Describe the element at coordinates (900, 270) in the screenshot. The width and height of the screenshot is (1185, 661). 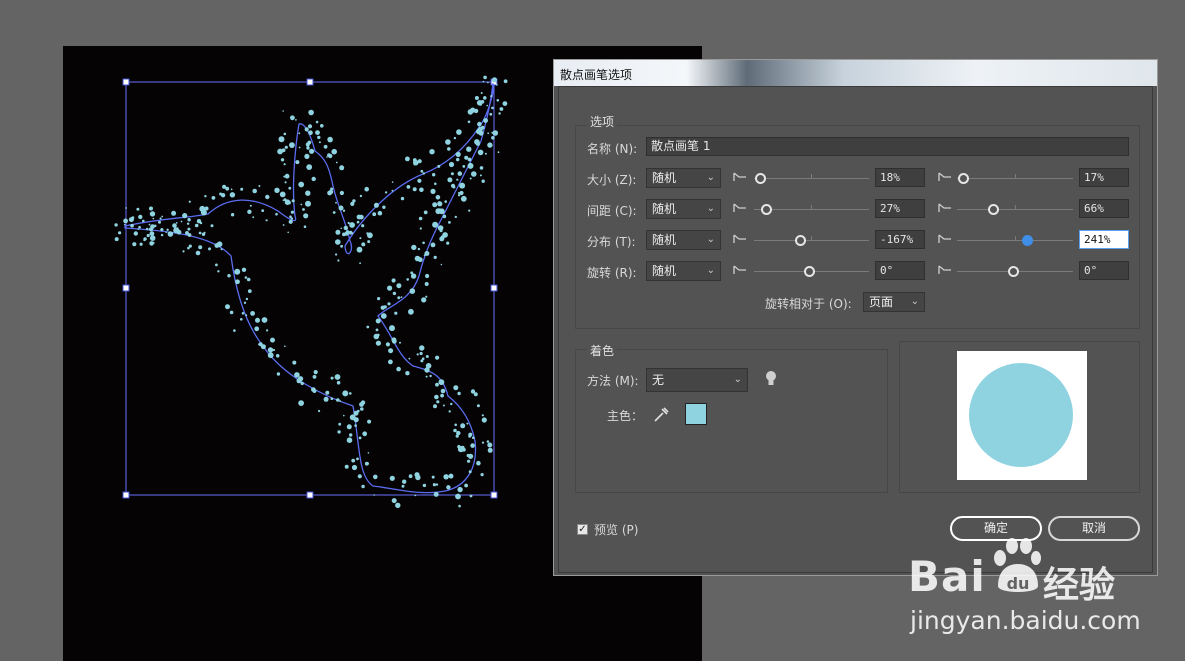
I see `rotation-min-input: 0°` at that location.